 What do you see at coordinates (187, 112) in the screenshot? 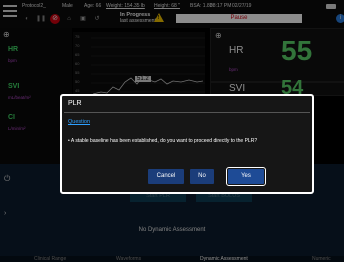
I see `dialog-divider` at bounding box center [187, 112].